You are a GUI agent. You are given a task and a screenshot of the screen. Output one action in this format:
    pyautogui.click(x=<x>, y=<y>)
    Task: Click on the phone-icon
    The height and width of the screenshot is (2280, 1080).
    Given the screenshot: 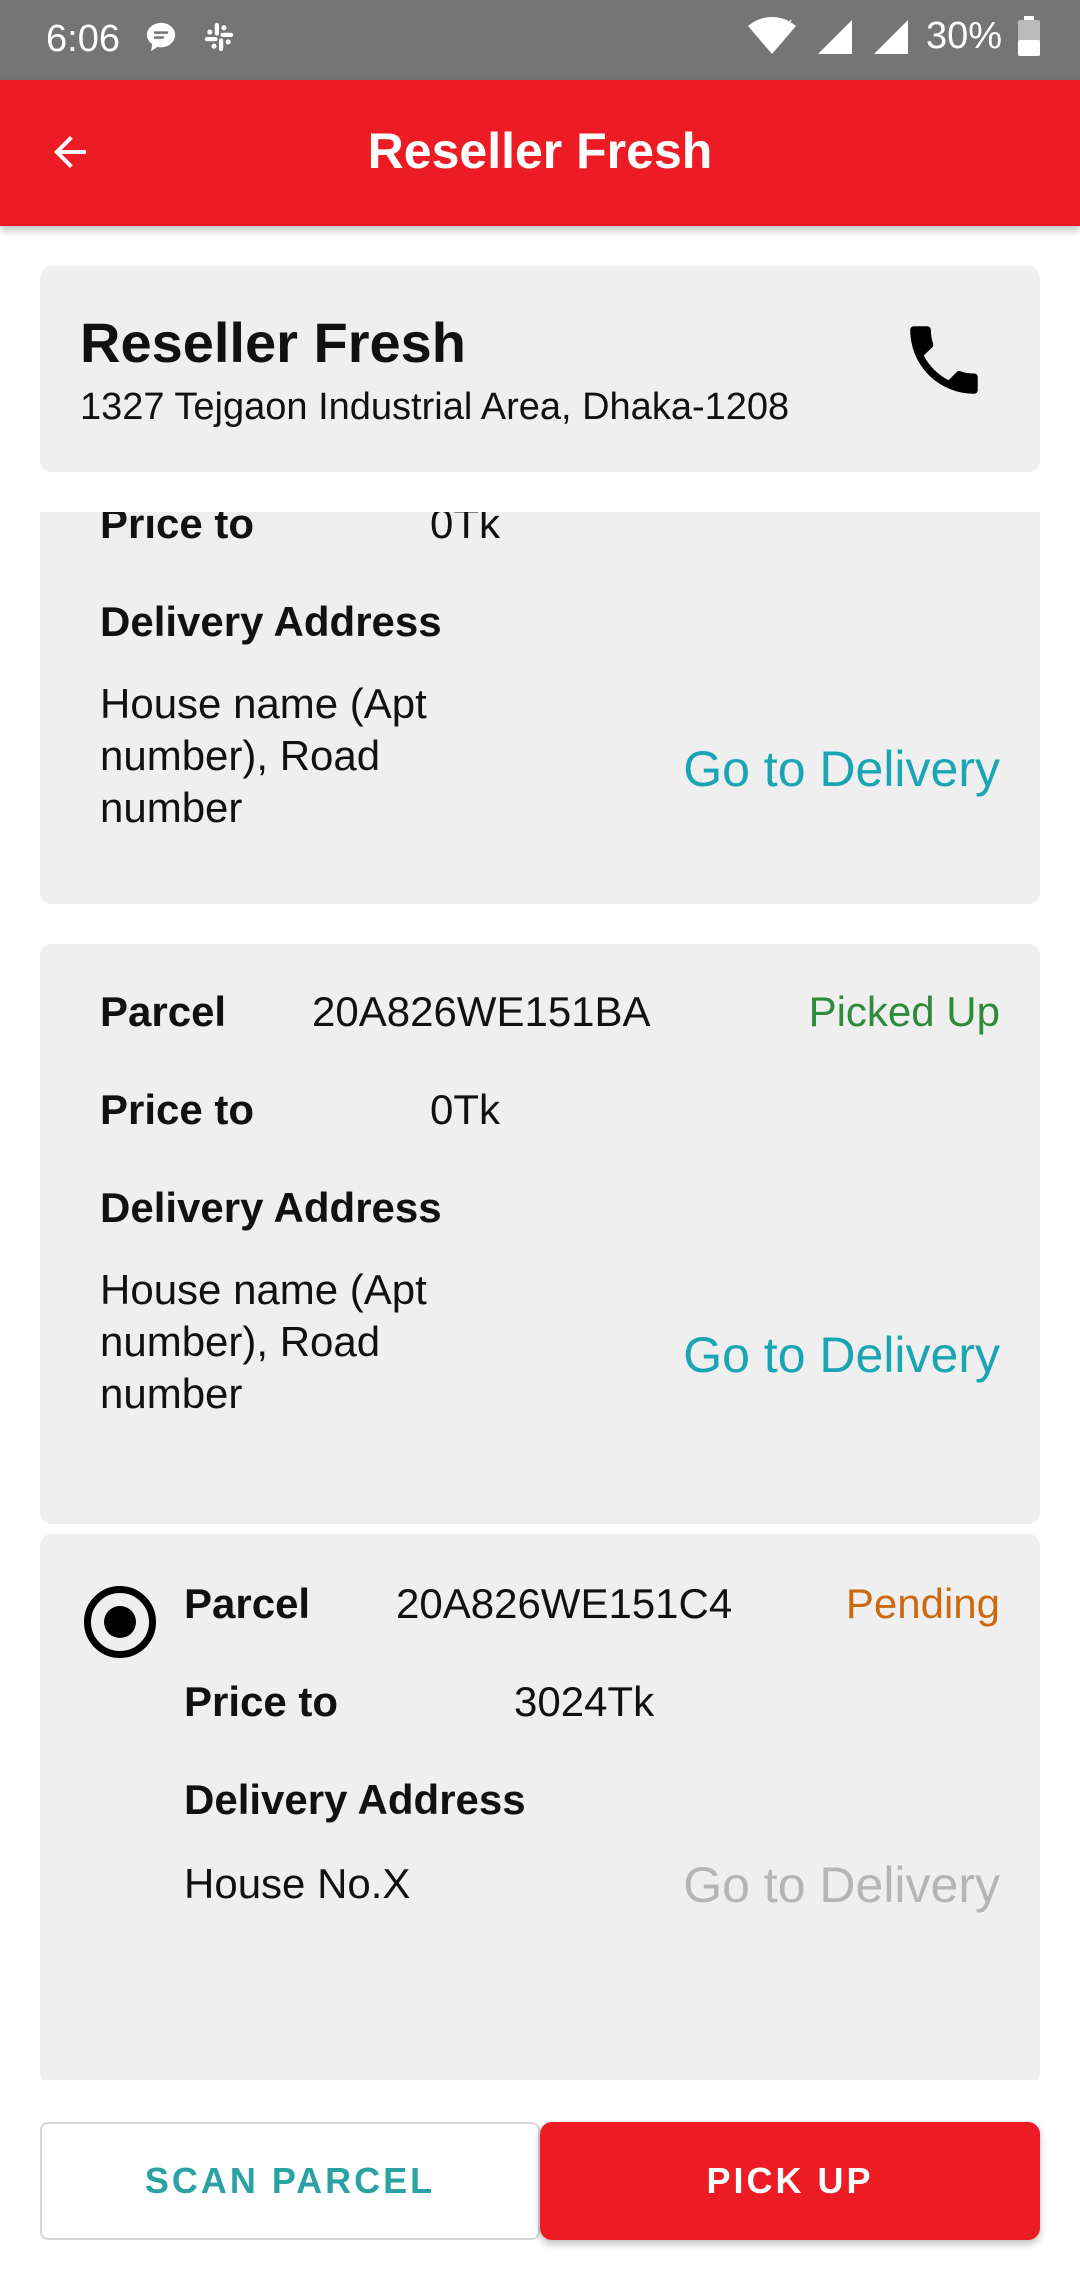 What is the action you would take?
    pyautogui.click(x=944, y=360)
    